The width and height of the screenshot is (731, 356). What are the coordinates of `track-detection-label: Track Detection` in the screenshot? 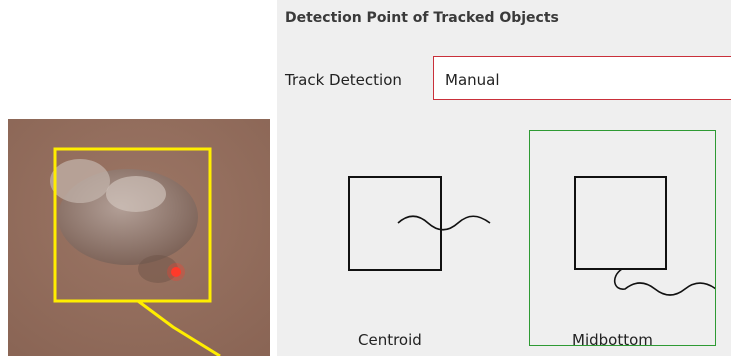 It's located at (343, 80).